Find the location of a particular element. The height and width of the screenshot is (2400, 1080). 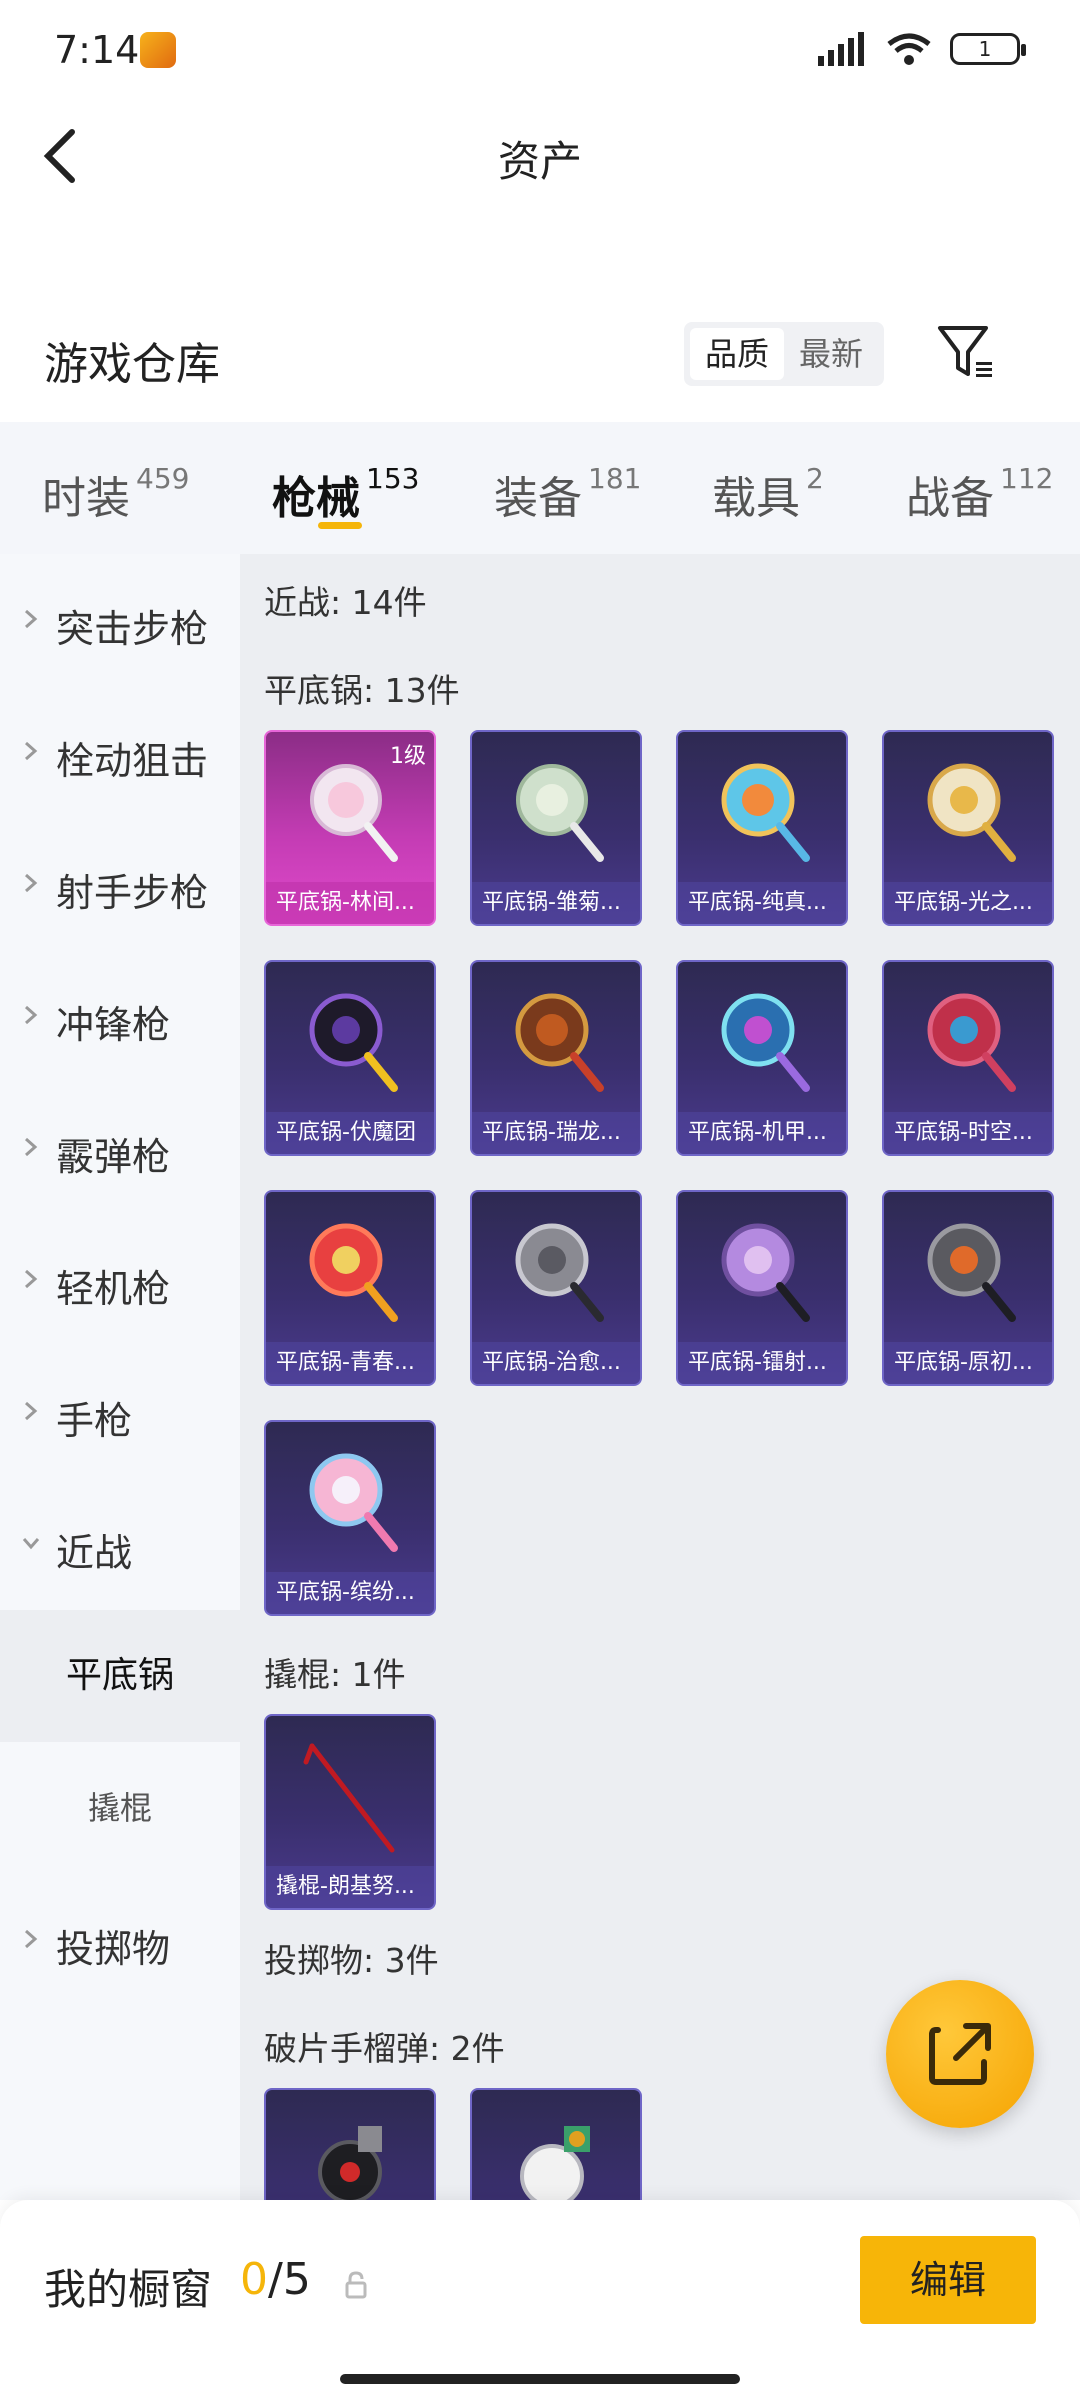

signal-icon is located at coordinates (841, 49).